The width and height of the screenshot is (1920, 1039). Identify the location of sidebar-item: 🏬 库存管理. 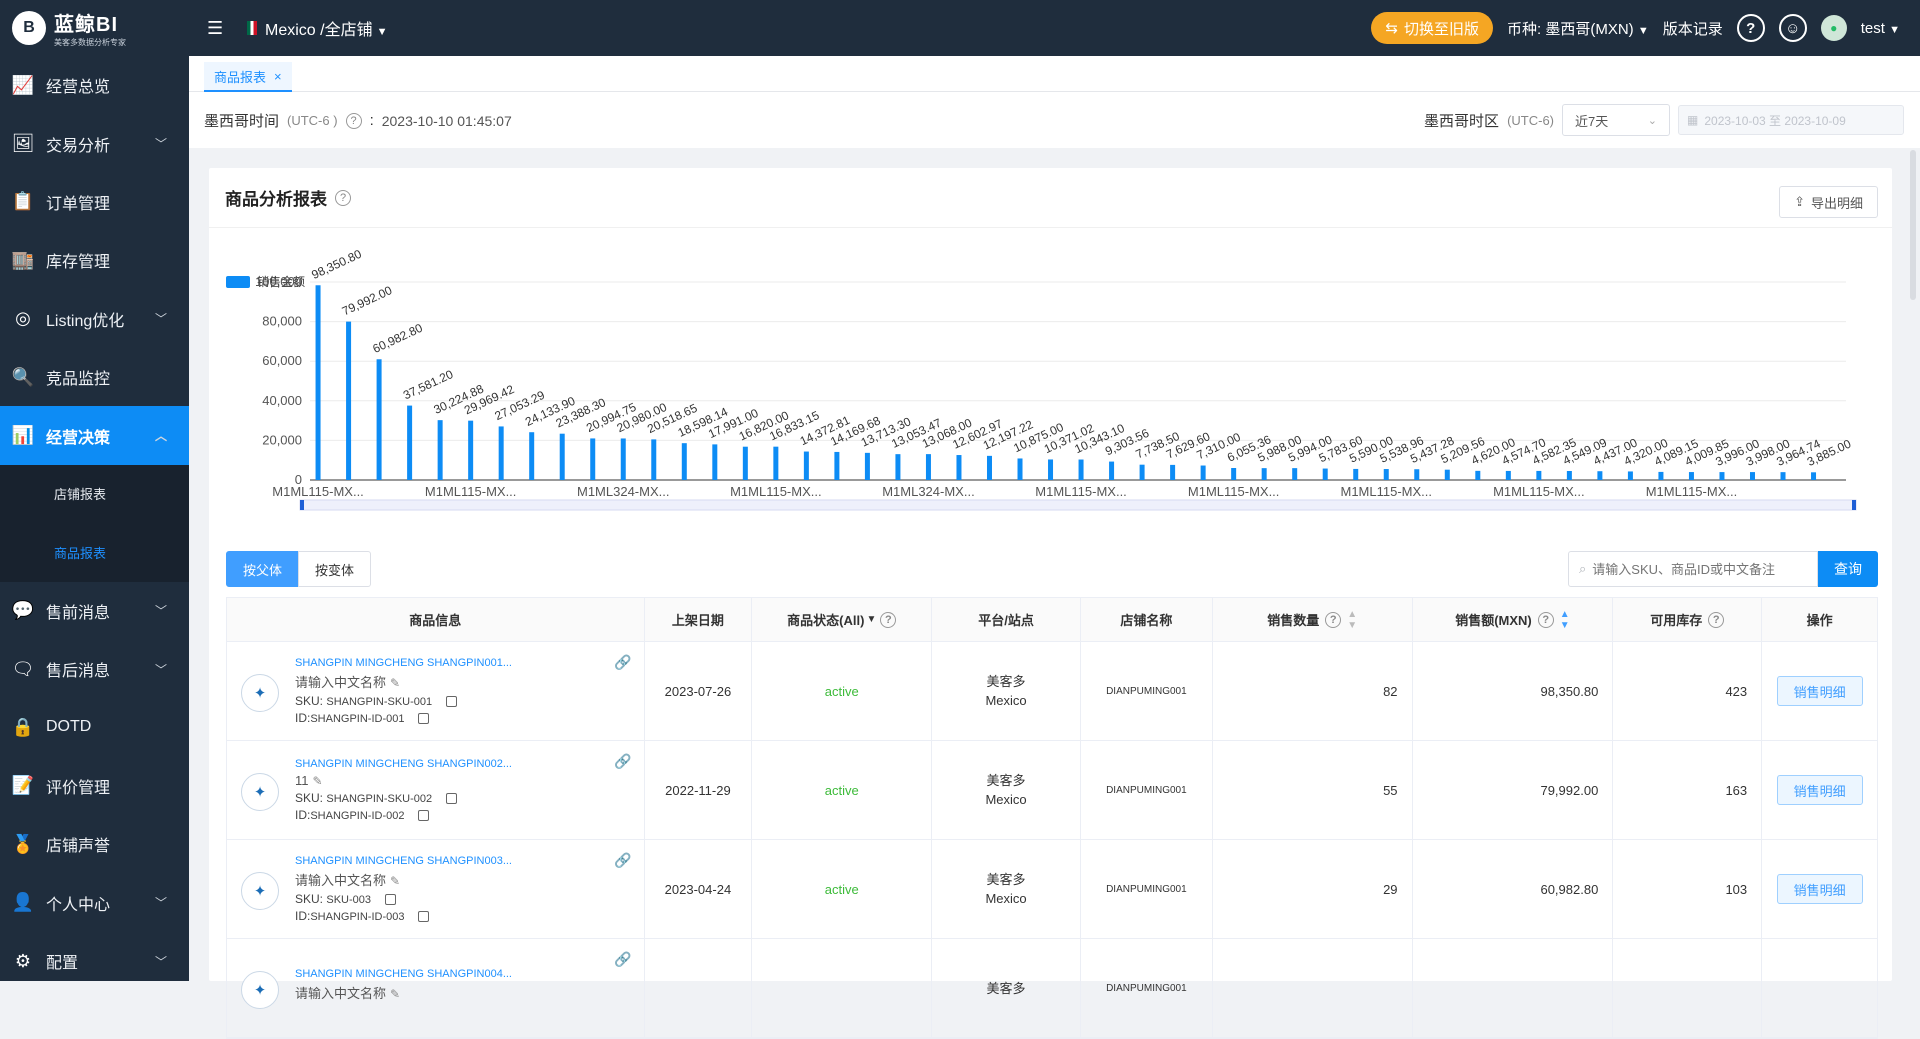
(94, 260).